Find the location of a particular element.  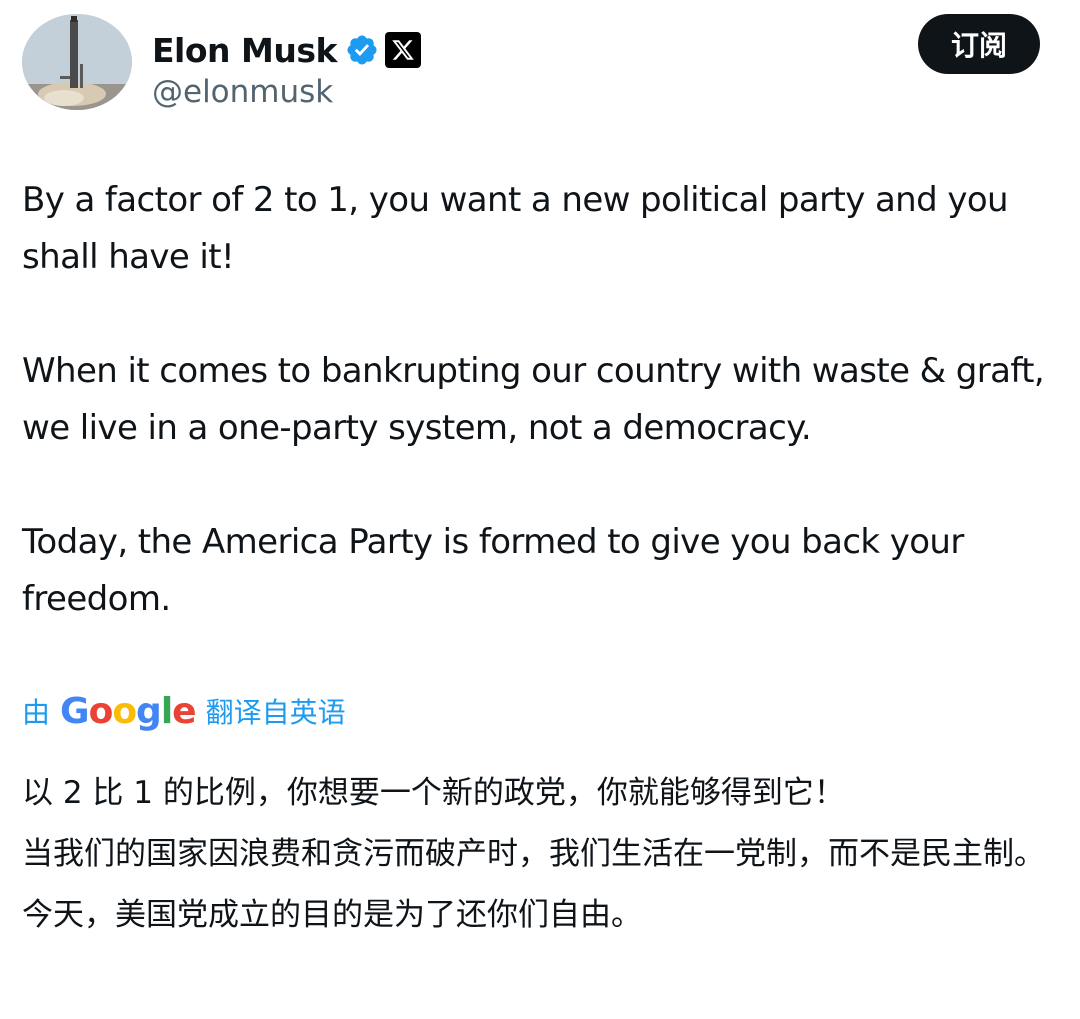

translated-paragraph: 以 2 比 1 的比例，你想要一个新的政党，你就能够得到它！ is located at coordinates (433, 793).